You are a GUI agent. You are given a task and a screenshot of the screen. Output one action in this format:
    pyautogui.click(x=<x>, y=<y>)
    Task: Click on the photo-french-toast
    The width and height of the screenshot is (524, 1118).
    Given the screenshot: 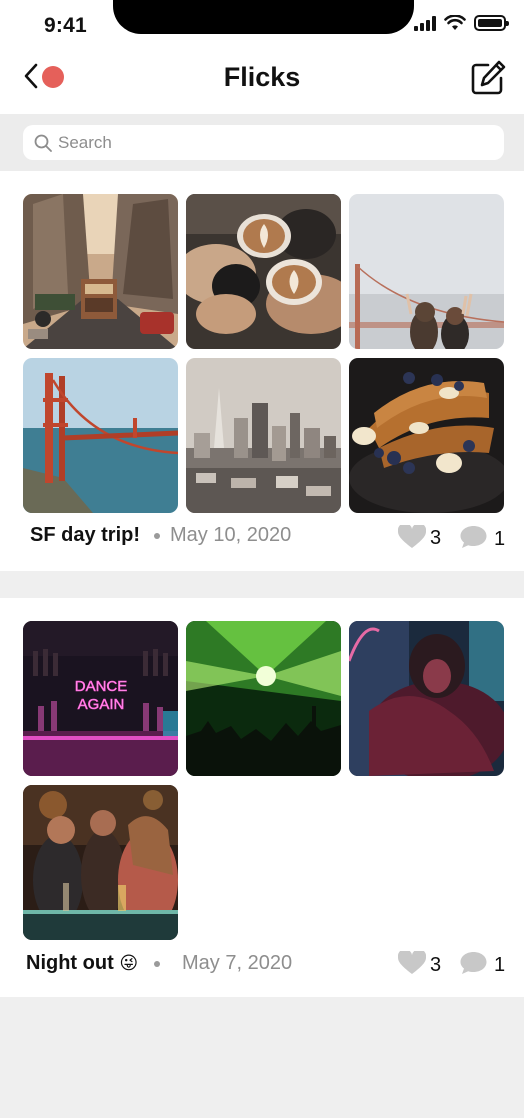 What is the action you would take?
    pyautogui.click(x=426, y=435)
    